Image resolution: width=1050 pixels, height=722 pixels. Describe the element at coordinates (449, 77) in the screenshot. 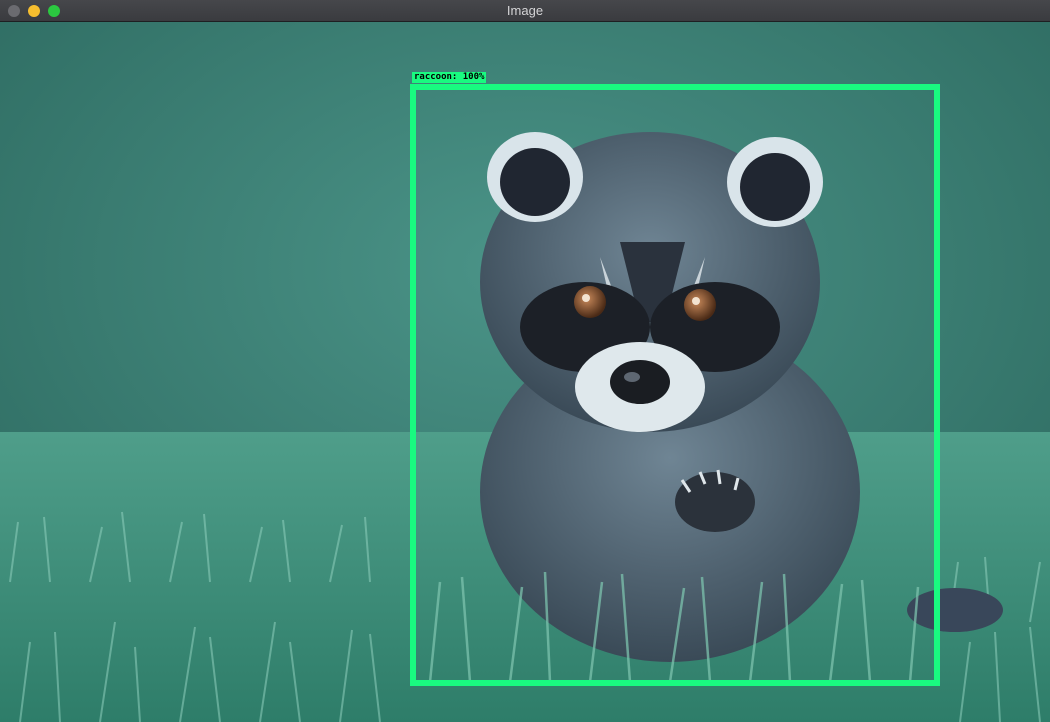

I see `detection-label: raccoon: 100%` at that location.